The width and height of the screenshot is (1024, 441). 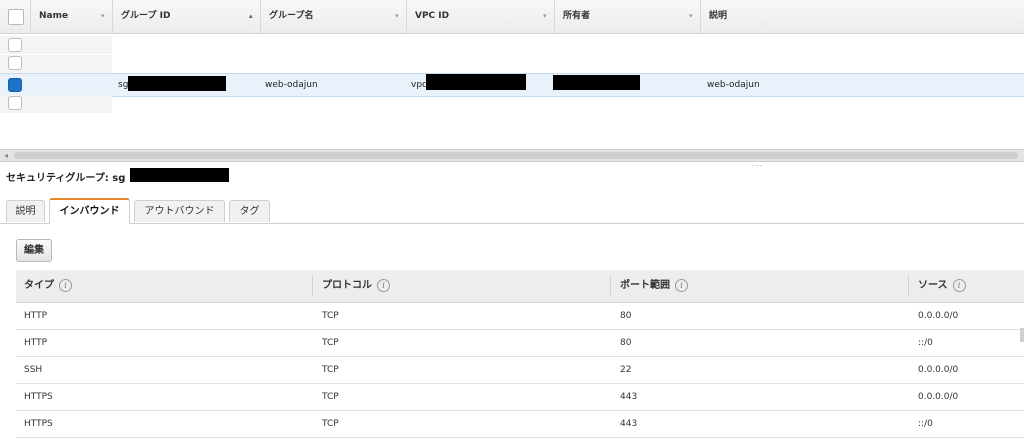 I want to click on port-cell: 22, so click(x=626, y=370).